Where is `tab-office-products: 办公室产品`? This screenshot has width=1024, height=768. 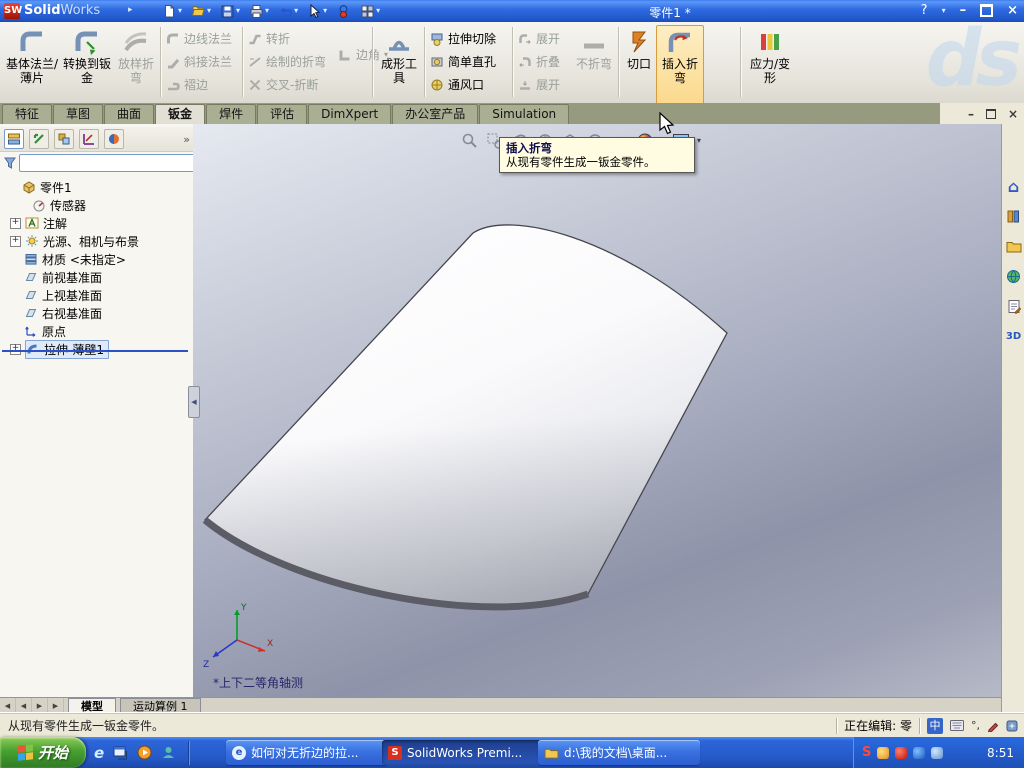 tab-office-products: 办公室产品 is located at coordinates (435, 114).